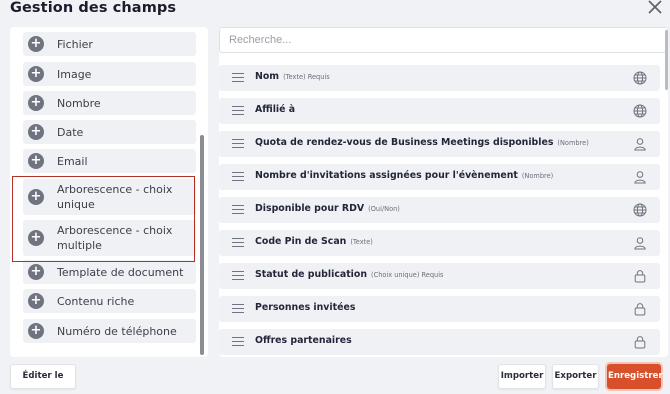  I want to click on field-type-item-arborescence-unique: + Arborescence - choix unique, so click(109, 197).